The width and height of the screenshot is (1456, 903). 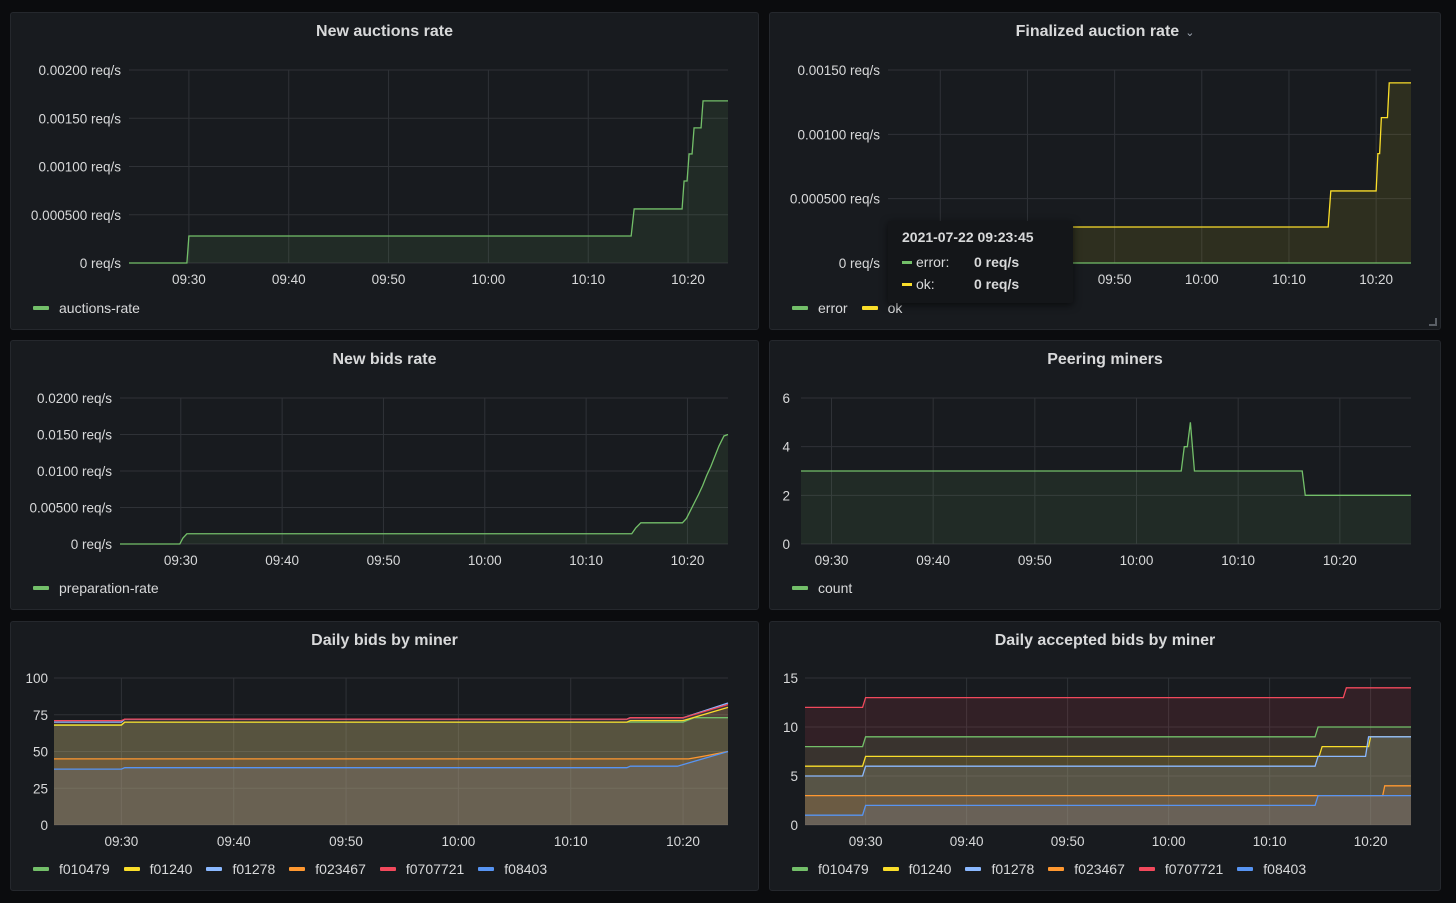 I want to click on chart-daily-accepted-bids-by-miner: 0 5 10 15 09:30 09:40 09:50 10:00 10:10 10:20, so click(x=1106, y=757).